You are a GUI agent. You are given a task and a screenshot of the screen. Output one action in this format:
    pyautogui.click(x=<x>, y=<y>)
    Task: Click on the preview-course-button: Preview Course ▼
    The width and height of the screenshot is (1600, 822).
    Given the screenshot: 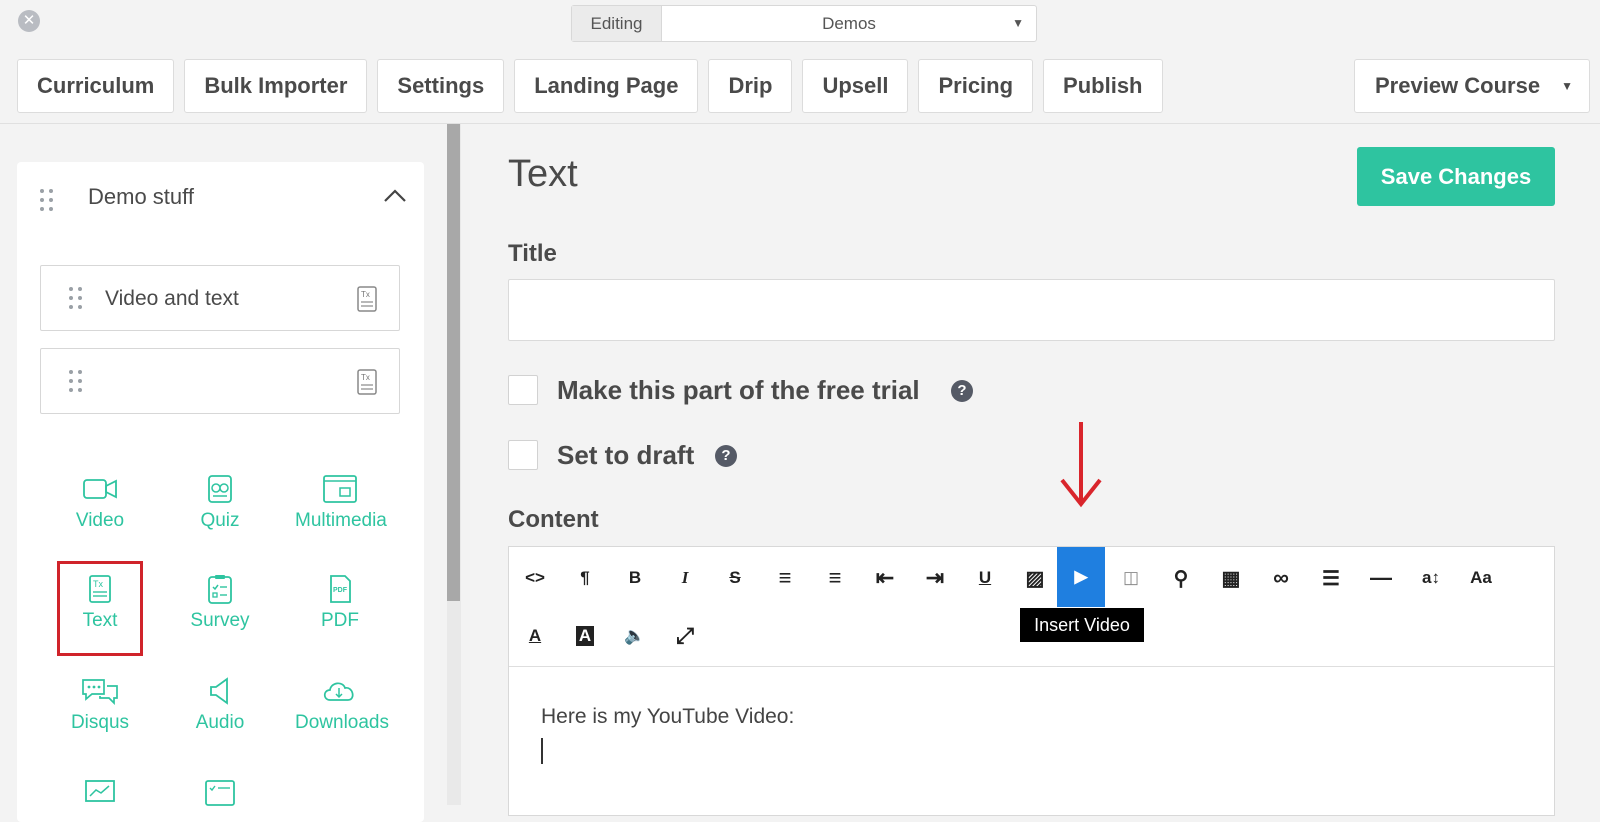 What is the action you would take?
    pyautogui.click(x=1472, y=86)
    